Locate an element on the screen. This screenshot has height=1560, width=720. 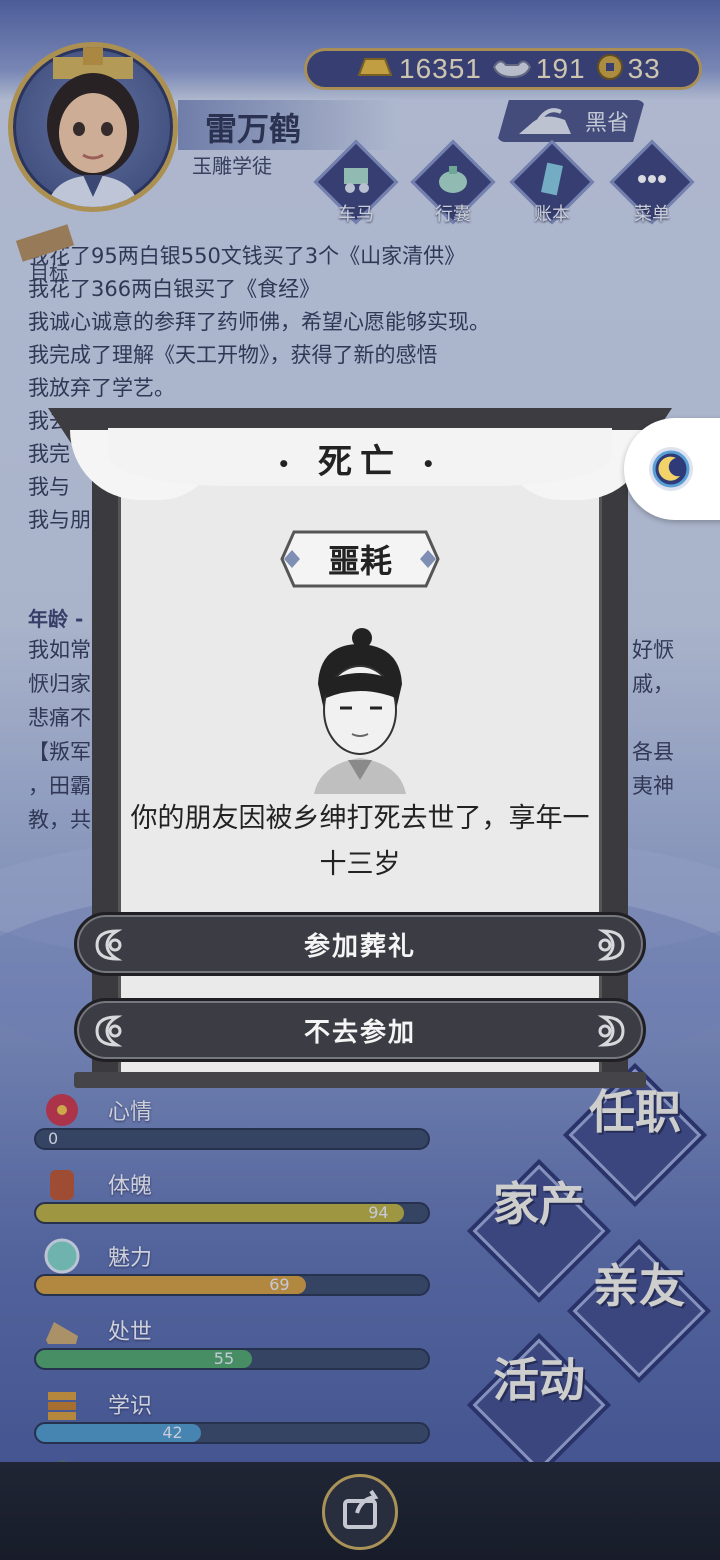
death-message: 你的朋友因被乡绅打死去世了，享年一十三岁 is located at coordinates (360, 841).